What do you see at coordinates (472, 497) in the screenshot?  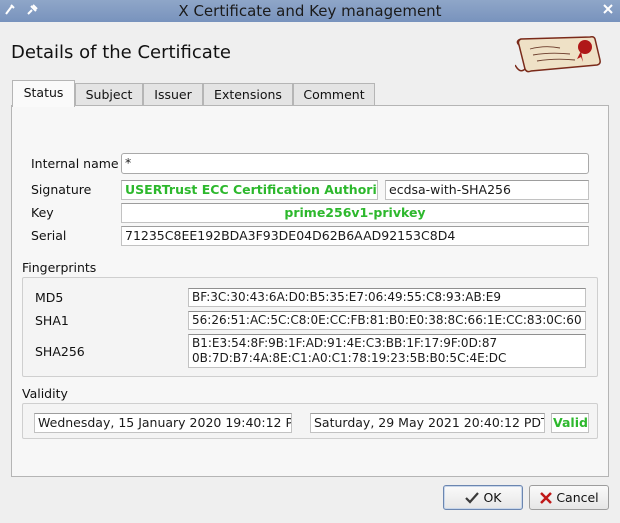 I see `ok-hand-icon` at bounding box center [472, 497].